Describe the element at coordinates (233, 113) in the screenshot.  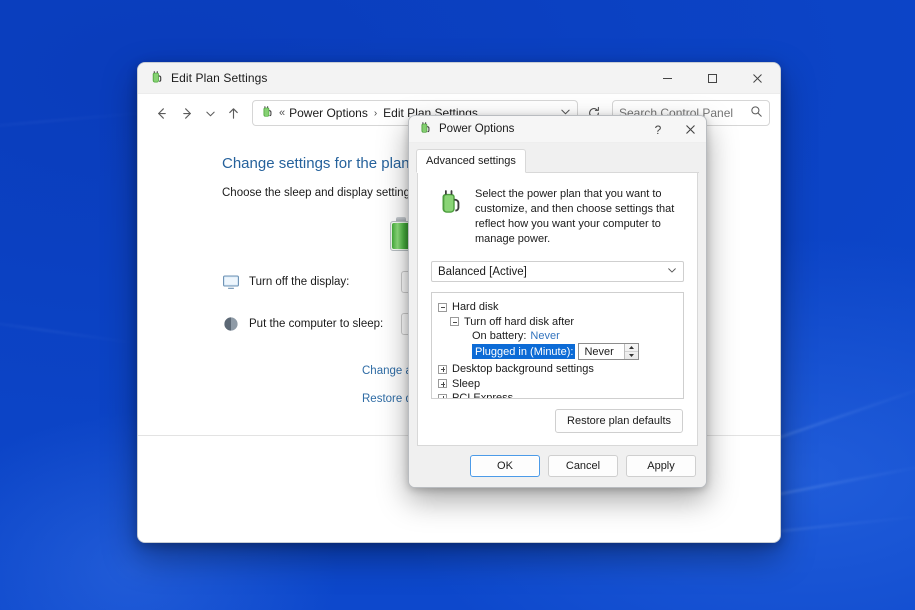
I see `up-arrow-icon` at that location.